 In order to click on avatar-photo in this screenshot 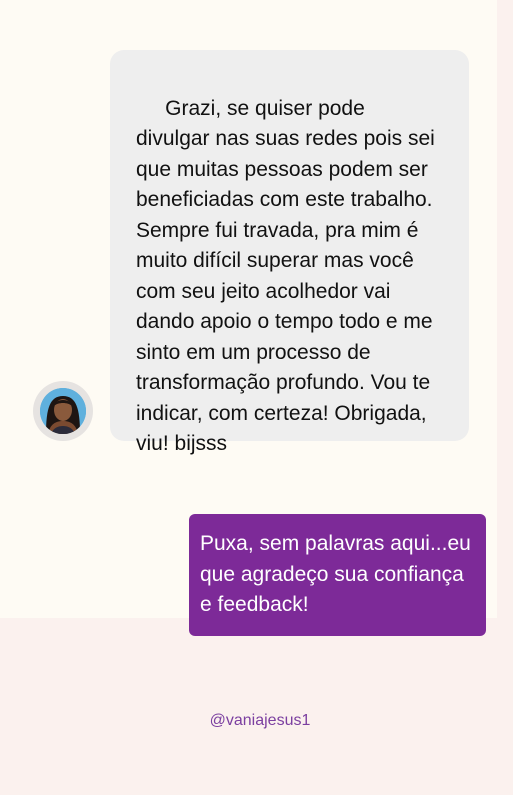, I will do `click(63, 411)`.